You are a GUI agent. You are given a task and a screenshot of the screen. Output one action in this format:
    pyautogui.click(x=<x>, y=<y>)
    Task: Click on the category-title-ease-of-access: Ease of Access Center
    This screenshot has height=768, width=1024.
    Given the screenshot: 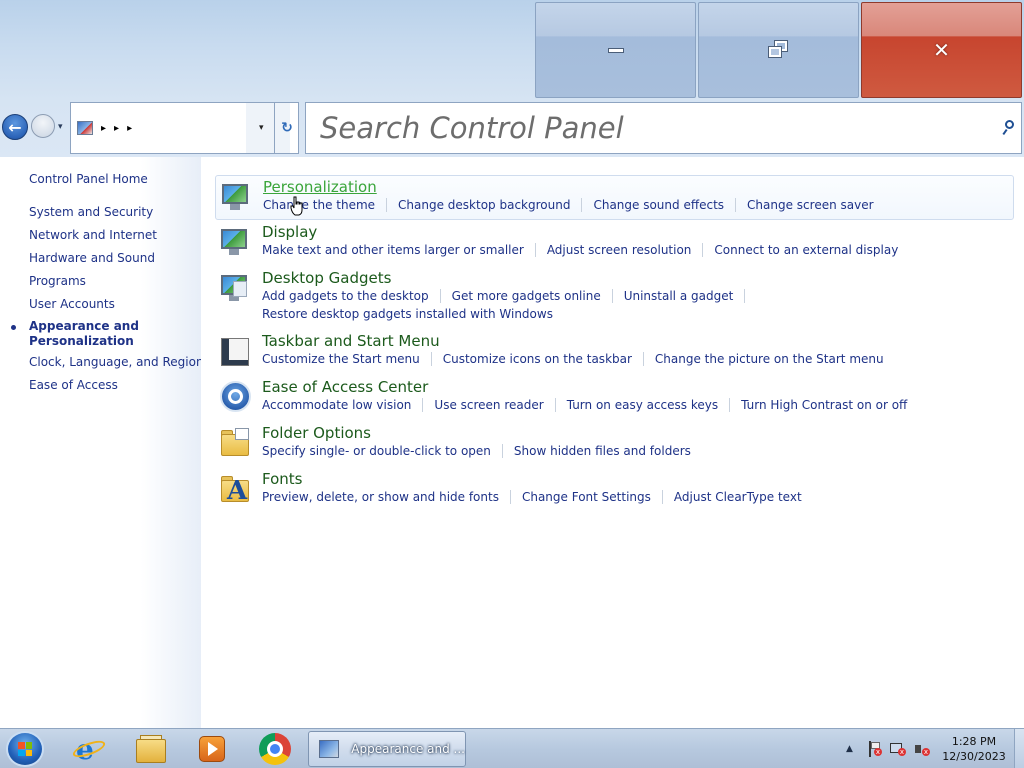 What is the action you would take?
    pyautogui.click(x=345, y=387)
    